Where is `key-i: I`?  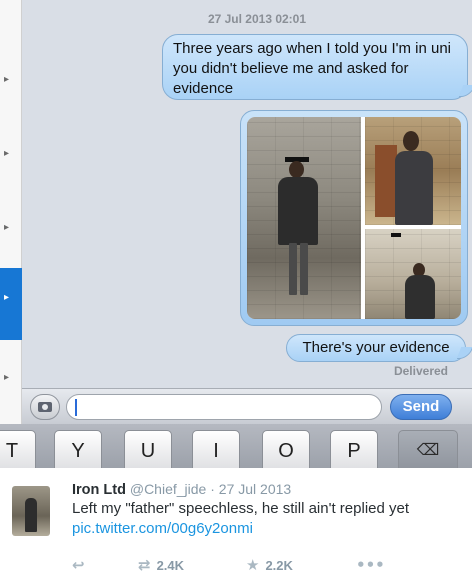 key-i: I is located at coordinates (216, 449).